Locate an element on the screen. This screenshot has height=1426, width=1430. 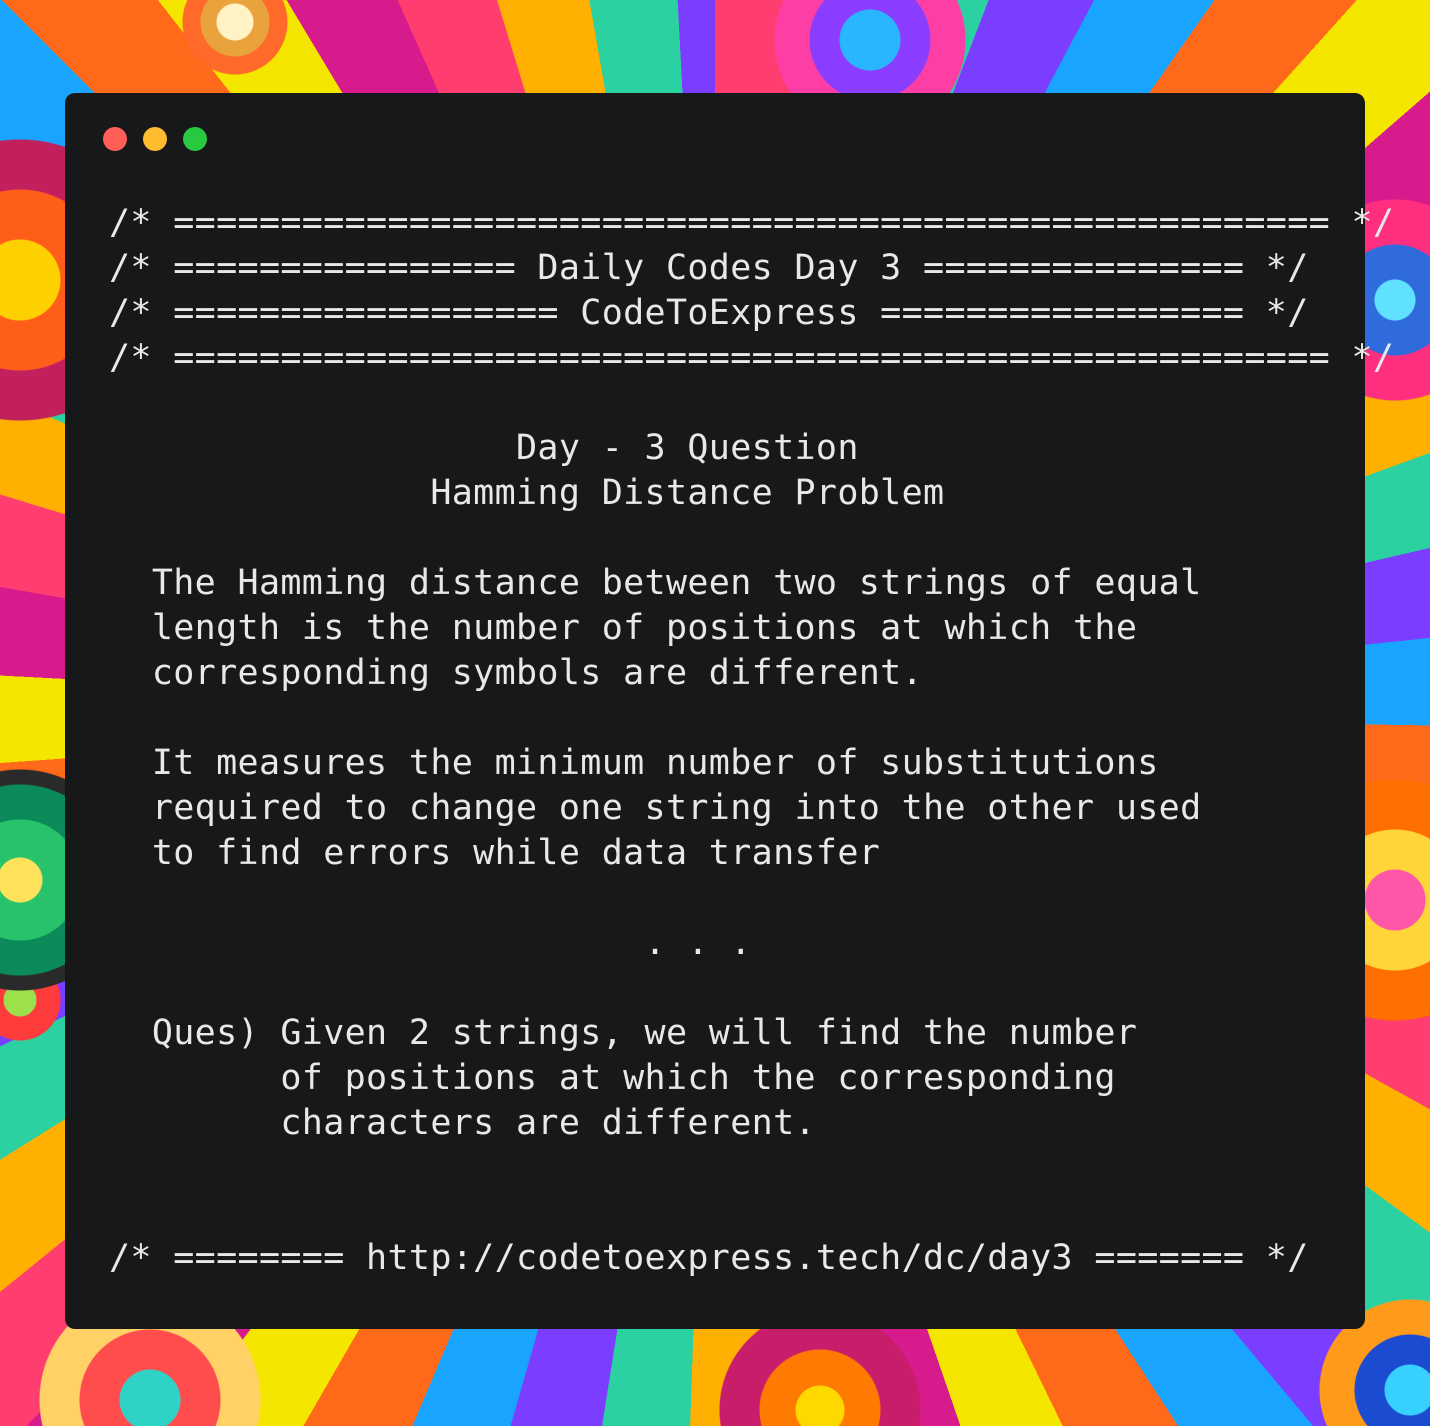
paragraph-2-line-3: to find errors while data transfer is located at coordinates (495, 853).